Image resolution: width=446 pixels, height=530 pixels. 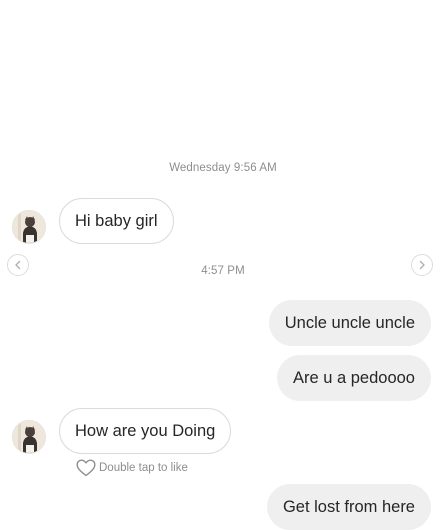 I want to click on double-tap-like-hint: Double tap to like, so click(x=132, y=468).